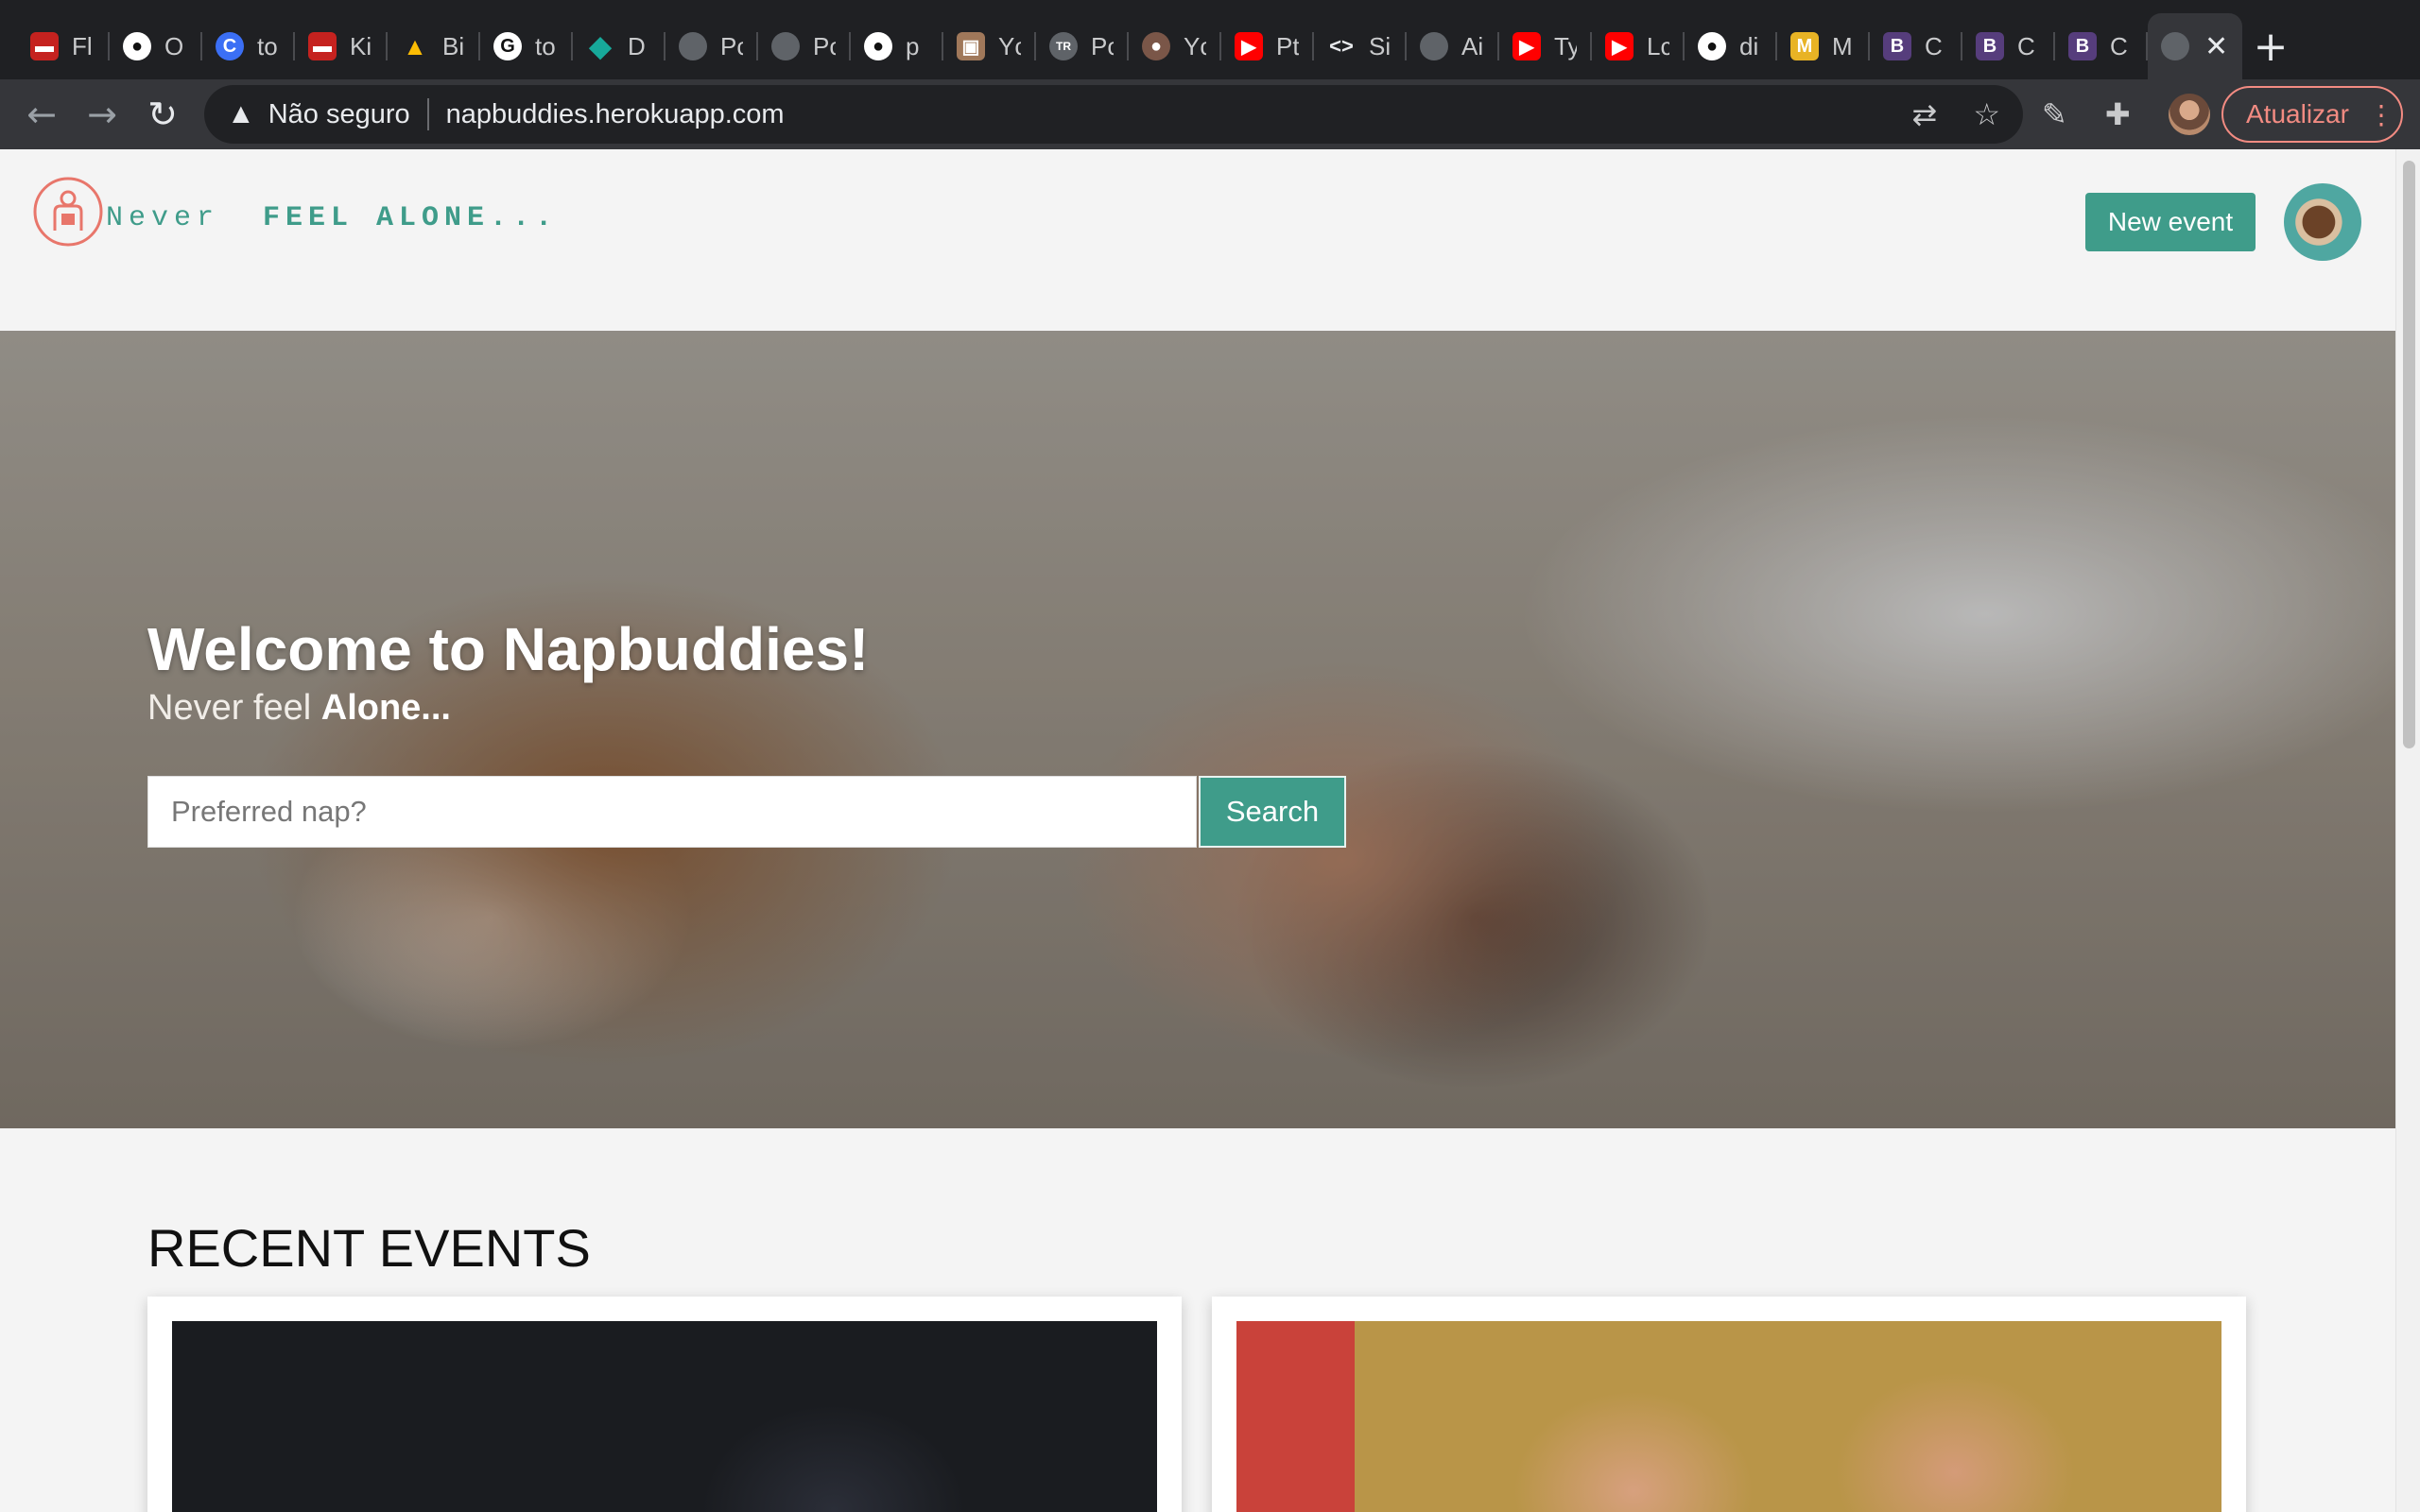 This screenshot has width=2420, height=1512. Describe the element at coordinates (2170, 222) in the screenshot. I see `new-event-button: New event` at that location.